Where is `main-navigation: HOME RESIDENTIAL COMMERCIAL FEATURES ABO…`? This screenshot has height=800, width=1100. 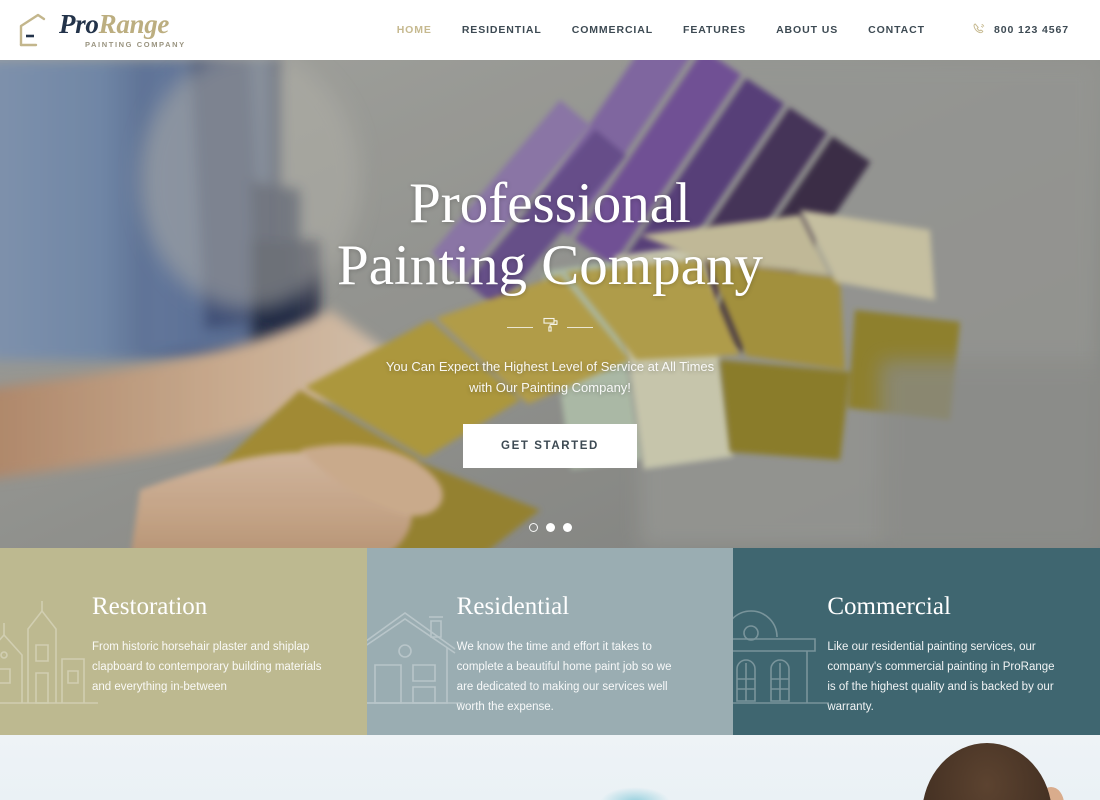 main-navigation: HOME RESIDENTIAL COMMERCIAL FEATURES ABO… is located at coordinates (733, 30).